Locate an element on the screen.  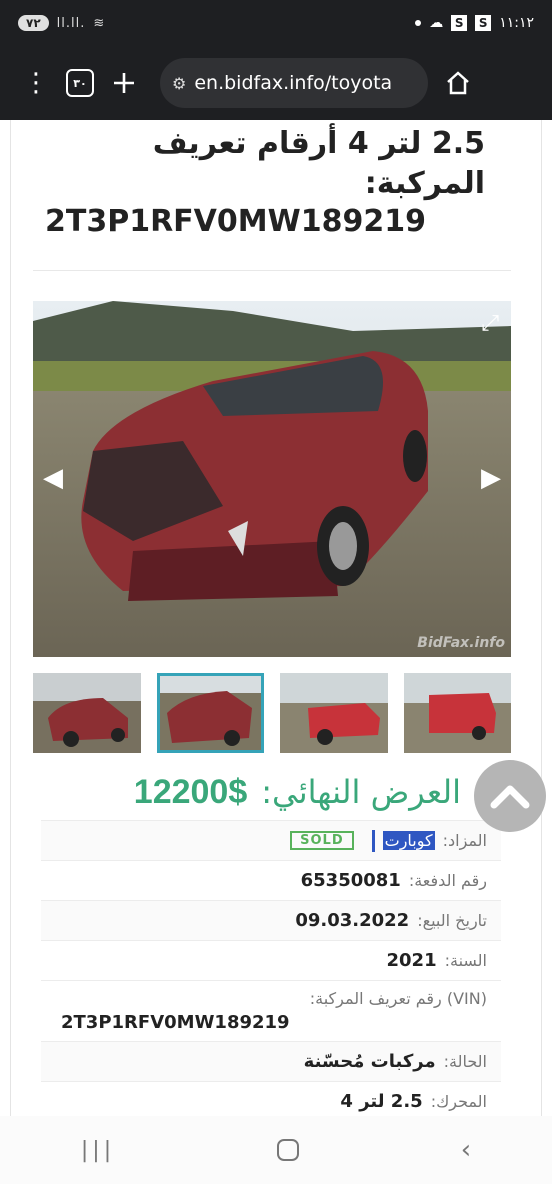
recent-apps-icon: ||| is located at coordinates (98, 1150).